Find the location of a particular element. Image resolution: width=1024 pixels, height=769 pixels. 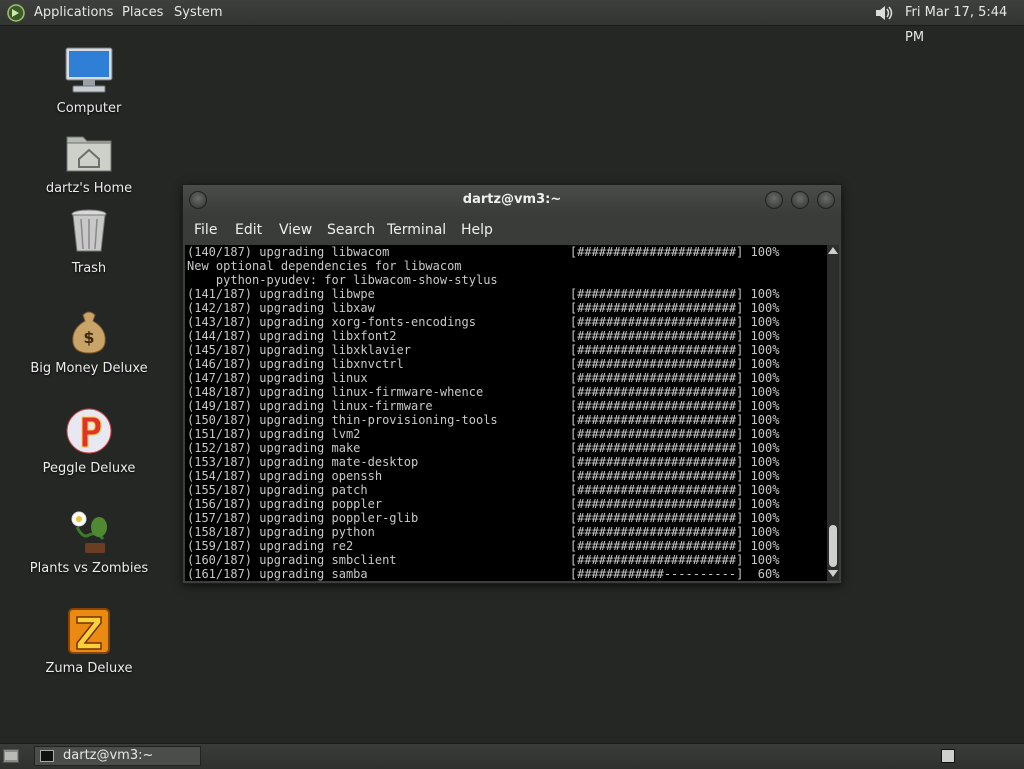

applications-menu: Applications is located at coordinates (73, 12).